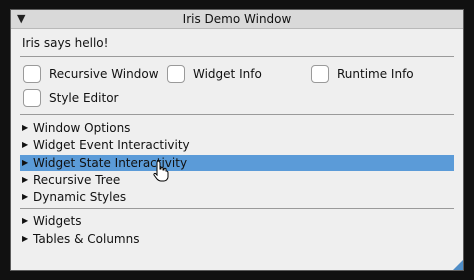 The height and width of the screenshot is (280, 474). Describe the element at coordinates (82, 128) in the screenshot. I see `tree-node-label: Window Options` at that location.